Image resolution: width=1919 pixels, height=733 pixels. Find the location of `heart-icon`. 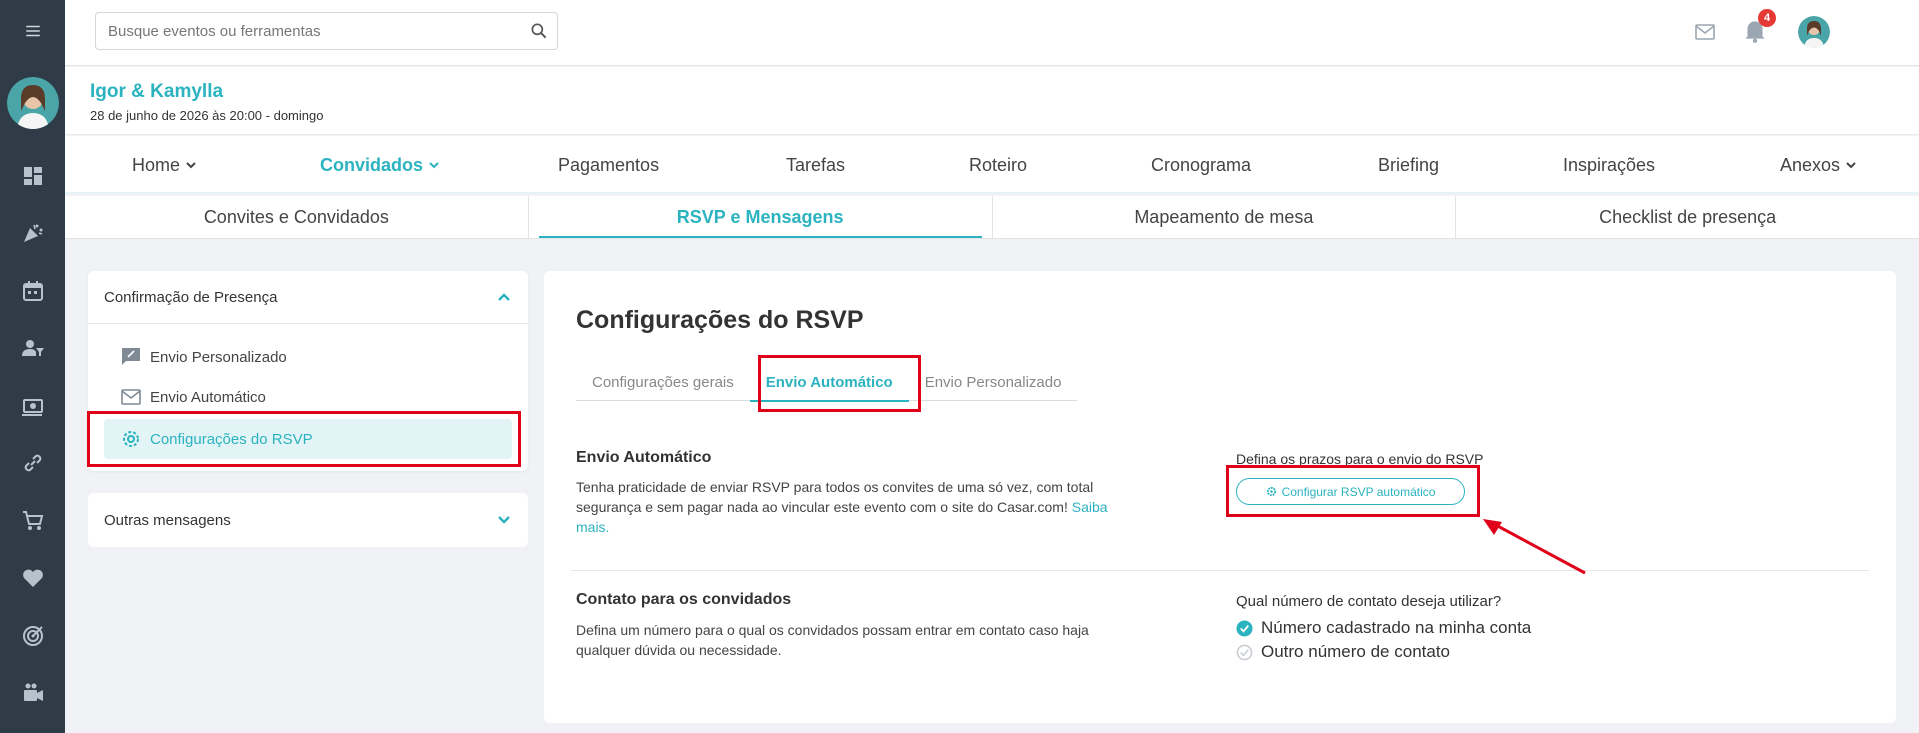

heart-icon is located at coordinates (32, 579).